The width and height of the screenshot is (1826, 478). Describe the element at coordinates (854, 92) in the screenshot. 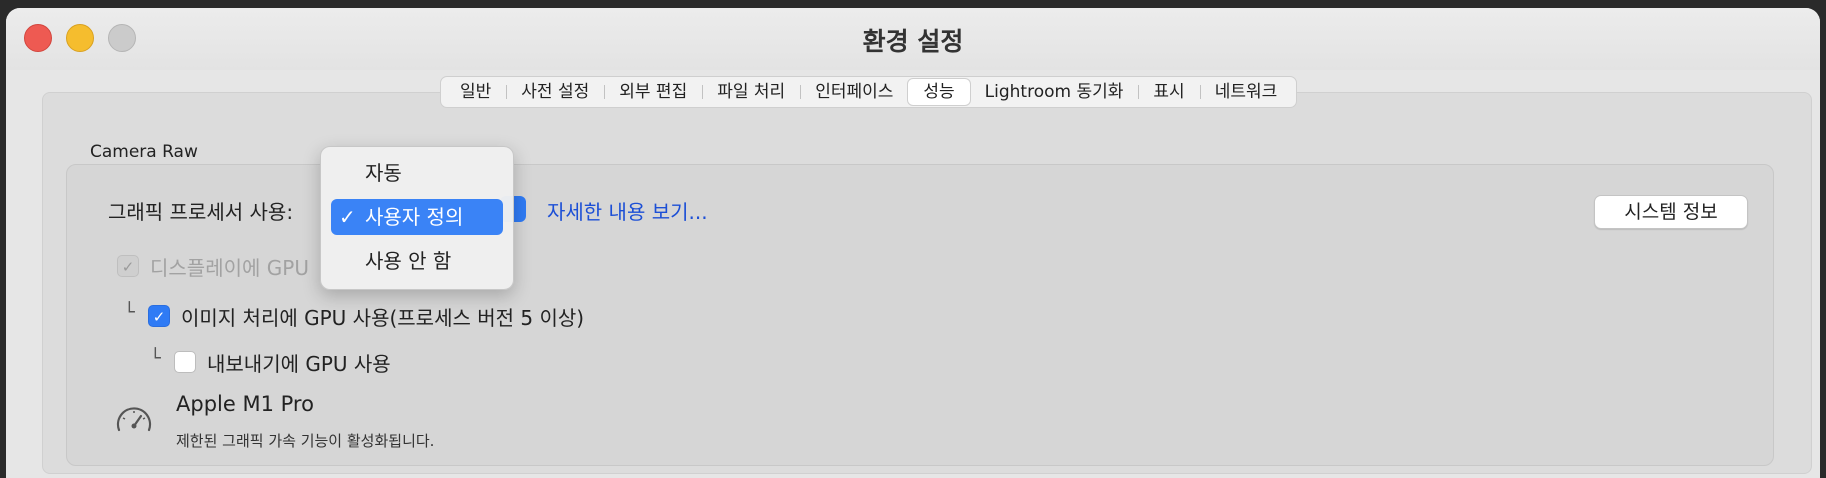

I see `tab-interface: 인터페이스` at that location.